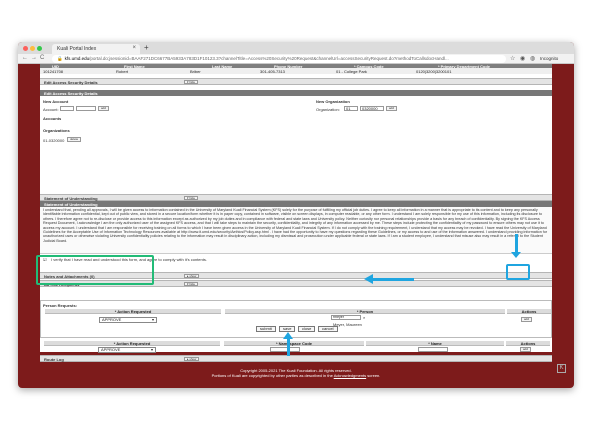  What do you see at coordinates (56, 130) in the screenshot?
I see `organizations-label: Organizations` at bounding box center [56, 130].